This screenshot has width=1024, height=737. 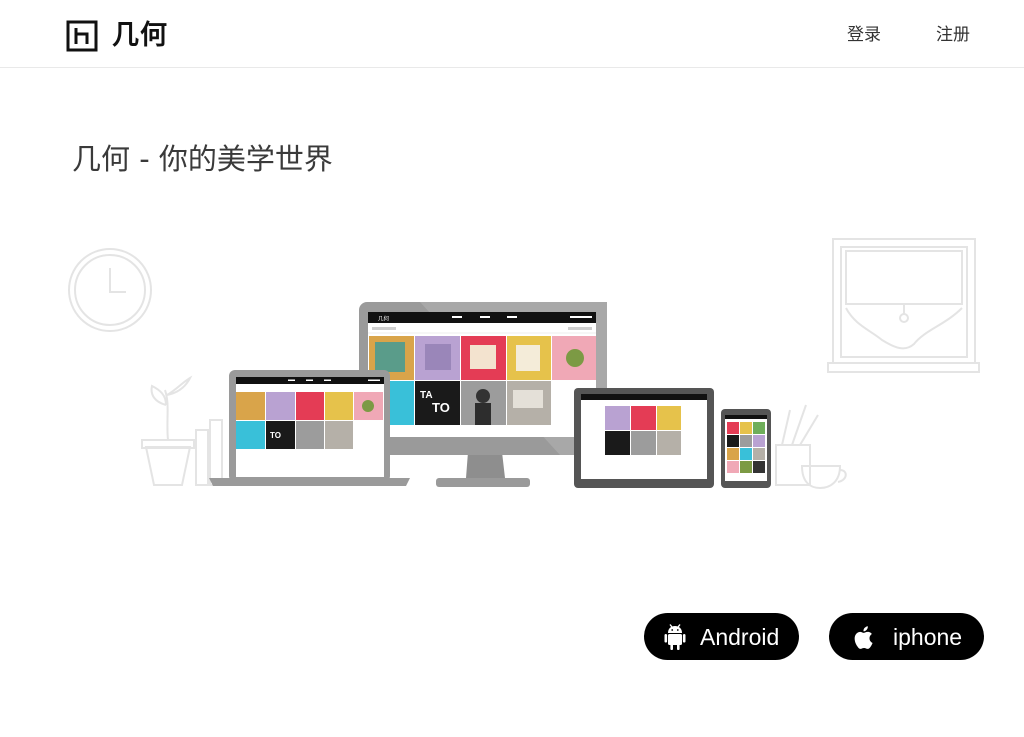 I want to click on register-link: 注册, so click(x=953, y=35).